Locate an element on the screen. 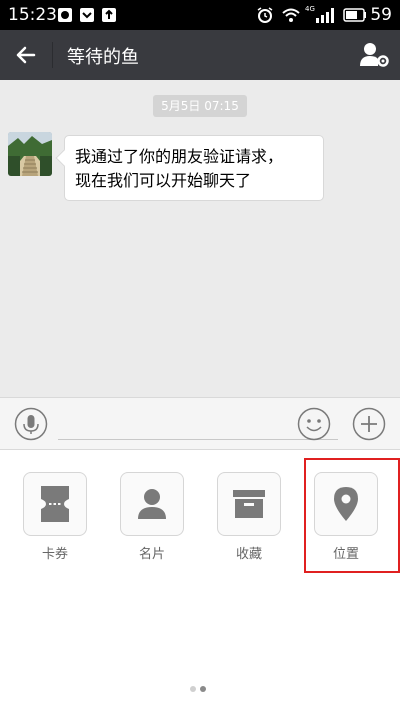 This screenshot has width=400, height=711. notification-mail-icon is located at coordinates (87, 15).